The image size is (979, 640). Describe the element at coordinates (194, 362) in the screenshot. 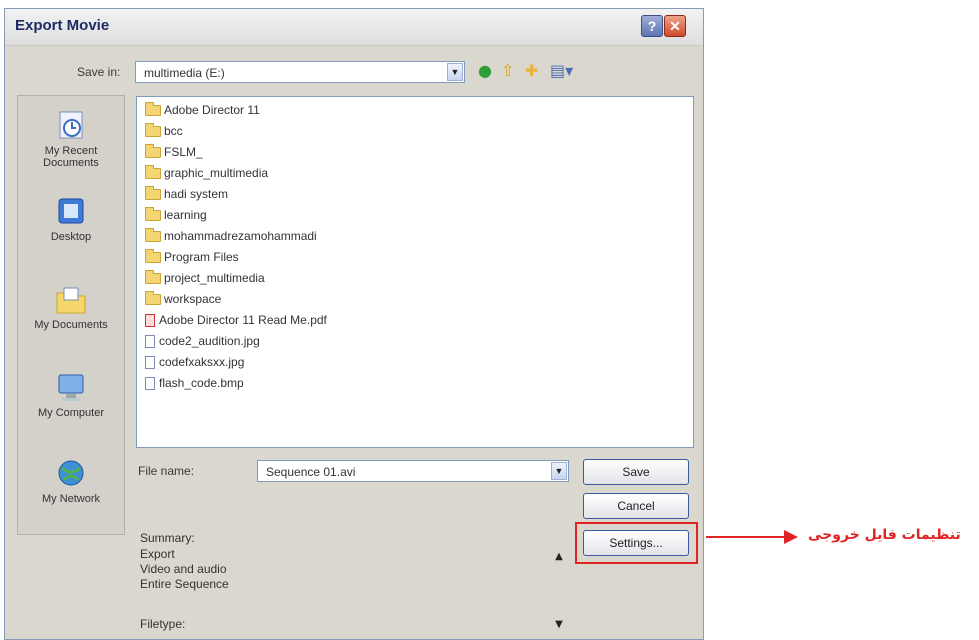

I see `list-item: codefxaksxx.jpg` at that location.